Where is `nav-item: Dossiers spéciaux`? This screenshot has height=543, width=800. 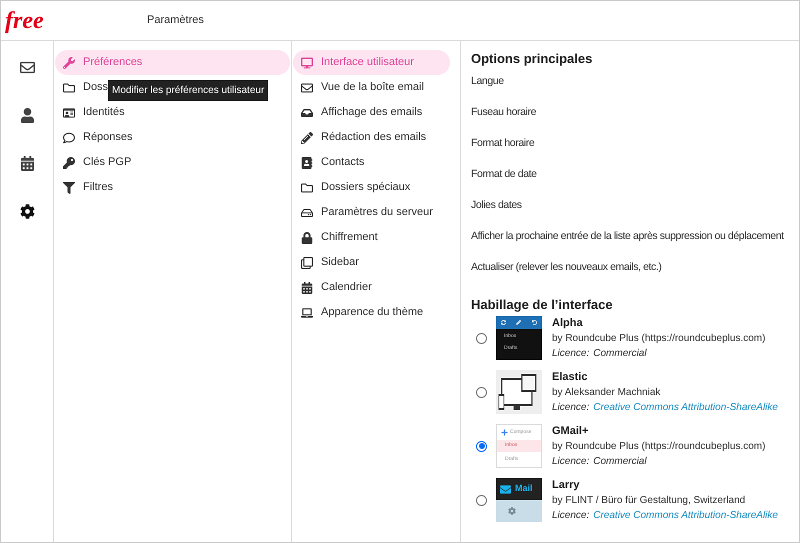 nav-item: Dossiers spéciaux is located at coordinates (371, 187).